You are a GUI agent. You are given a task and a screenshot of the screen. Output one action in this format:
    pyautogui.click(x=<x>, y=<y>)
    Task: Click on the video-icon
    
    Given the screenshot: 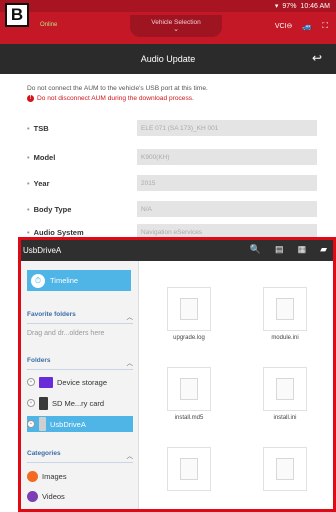 What is the action you would take?
    pyautogui.click(x=32, y=496)
    